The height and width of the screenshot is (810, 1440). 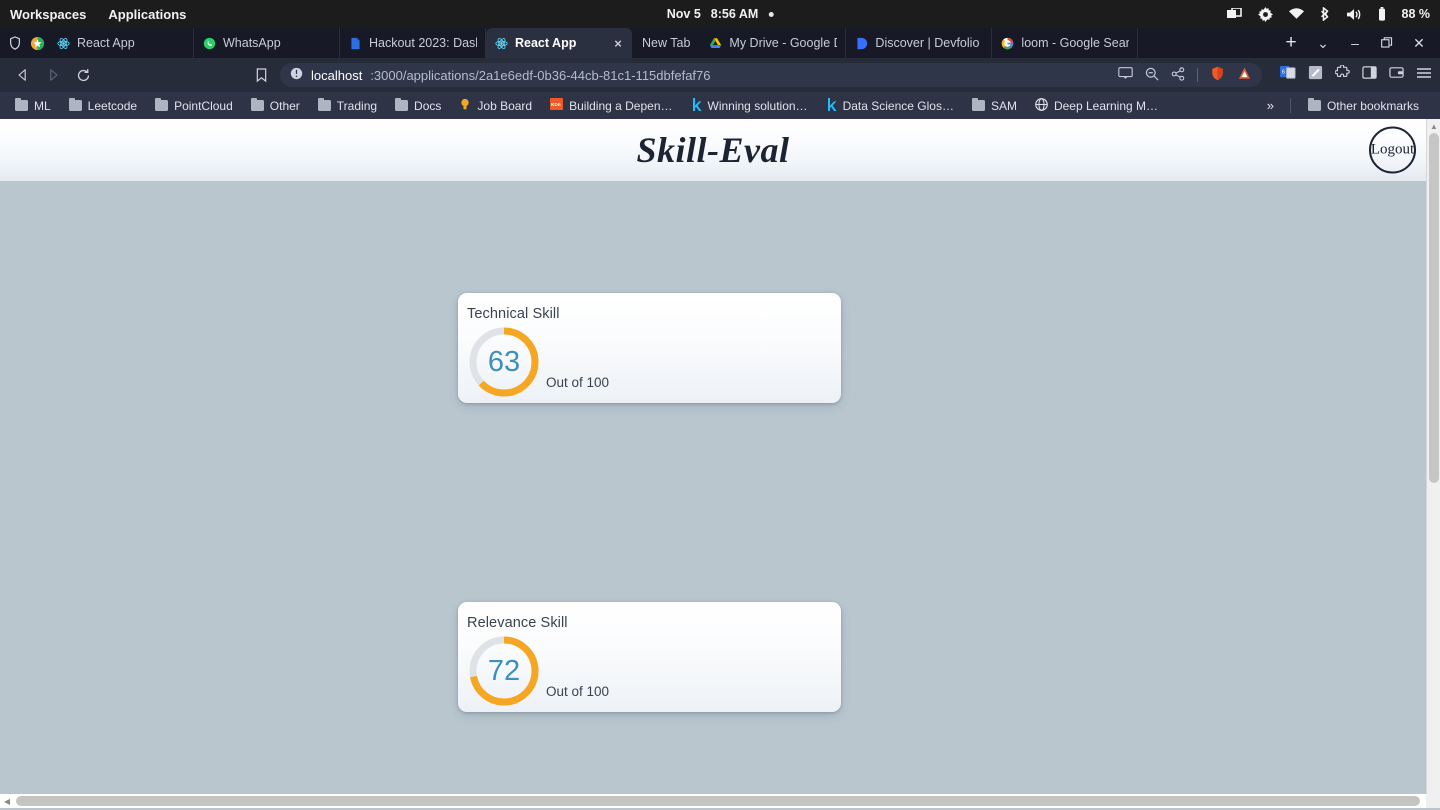 What do you see at coordinates (1354, 14) in the screenshot?
I see `volume-icon` at bounding box center [1354, 14].